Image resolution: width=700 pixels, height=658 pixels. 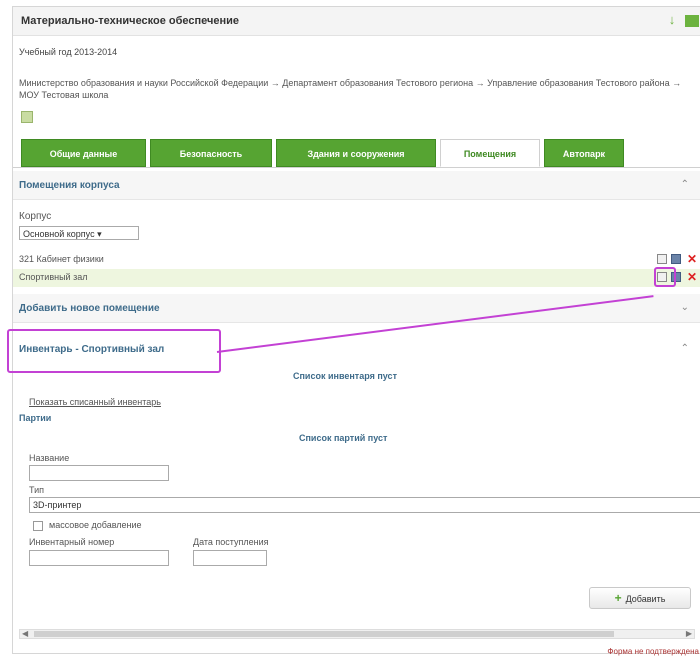 What do you see at coordinates (68, 52) in the screenshot?
I see `academic-year: Учебный год 2013-2014` at bounding box center [68, 52].